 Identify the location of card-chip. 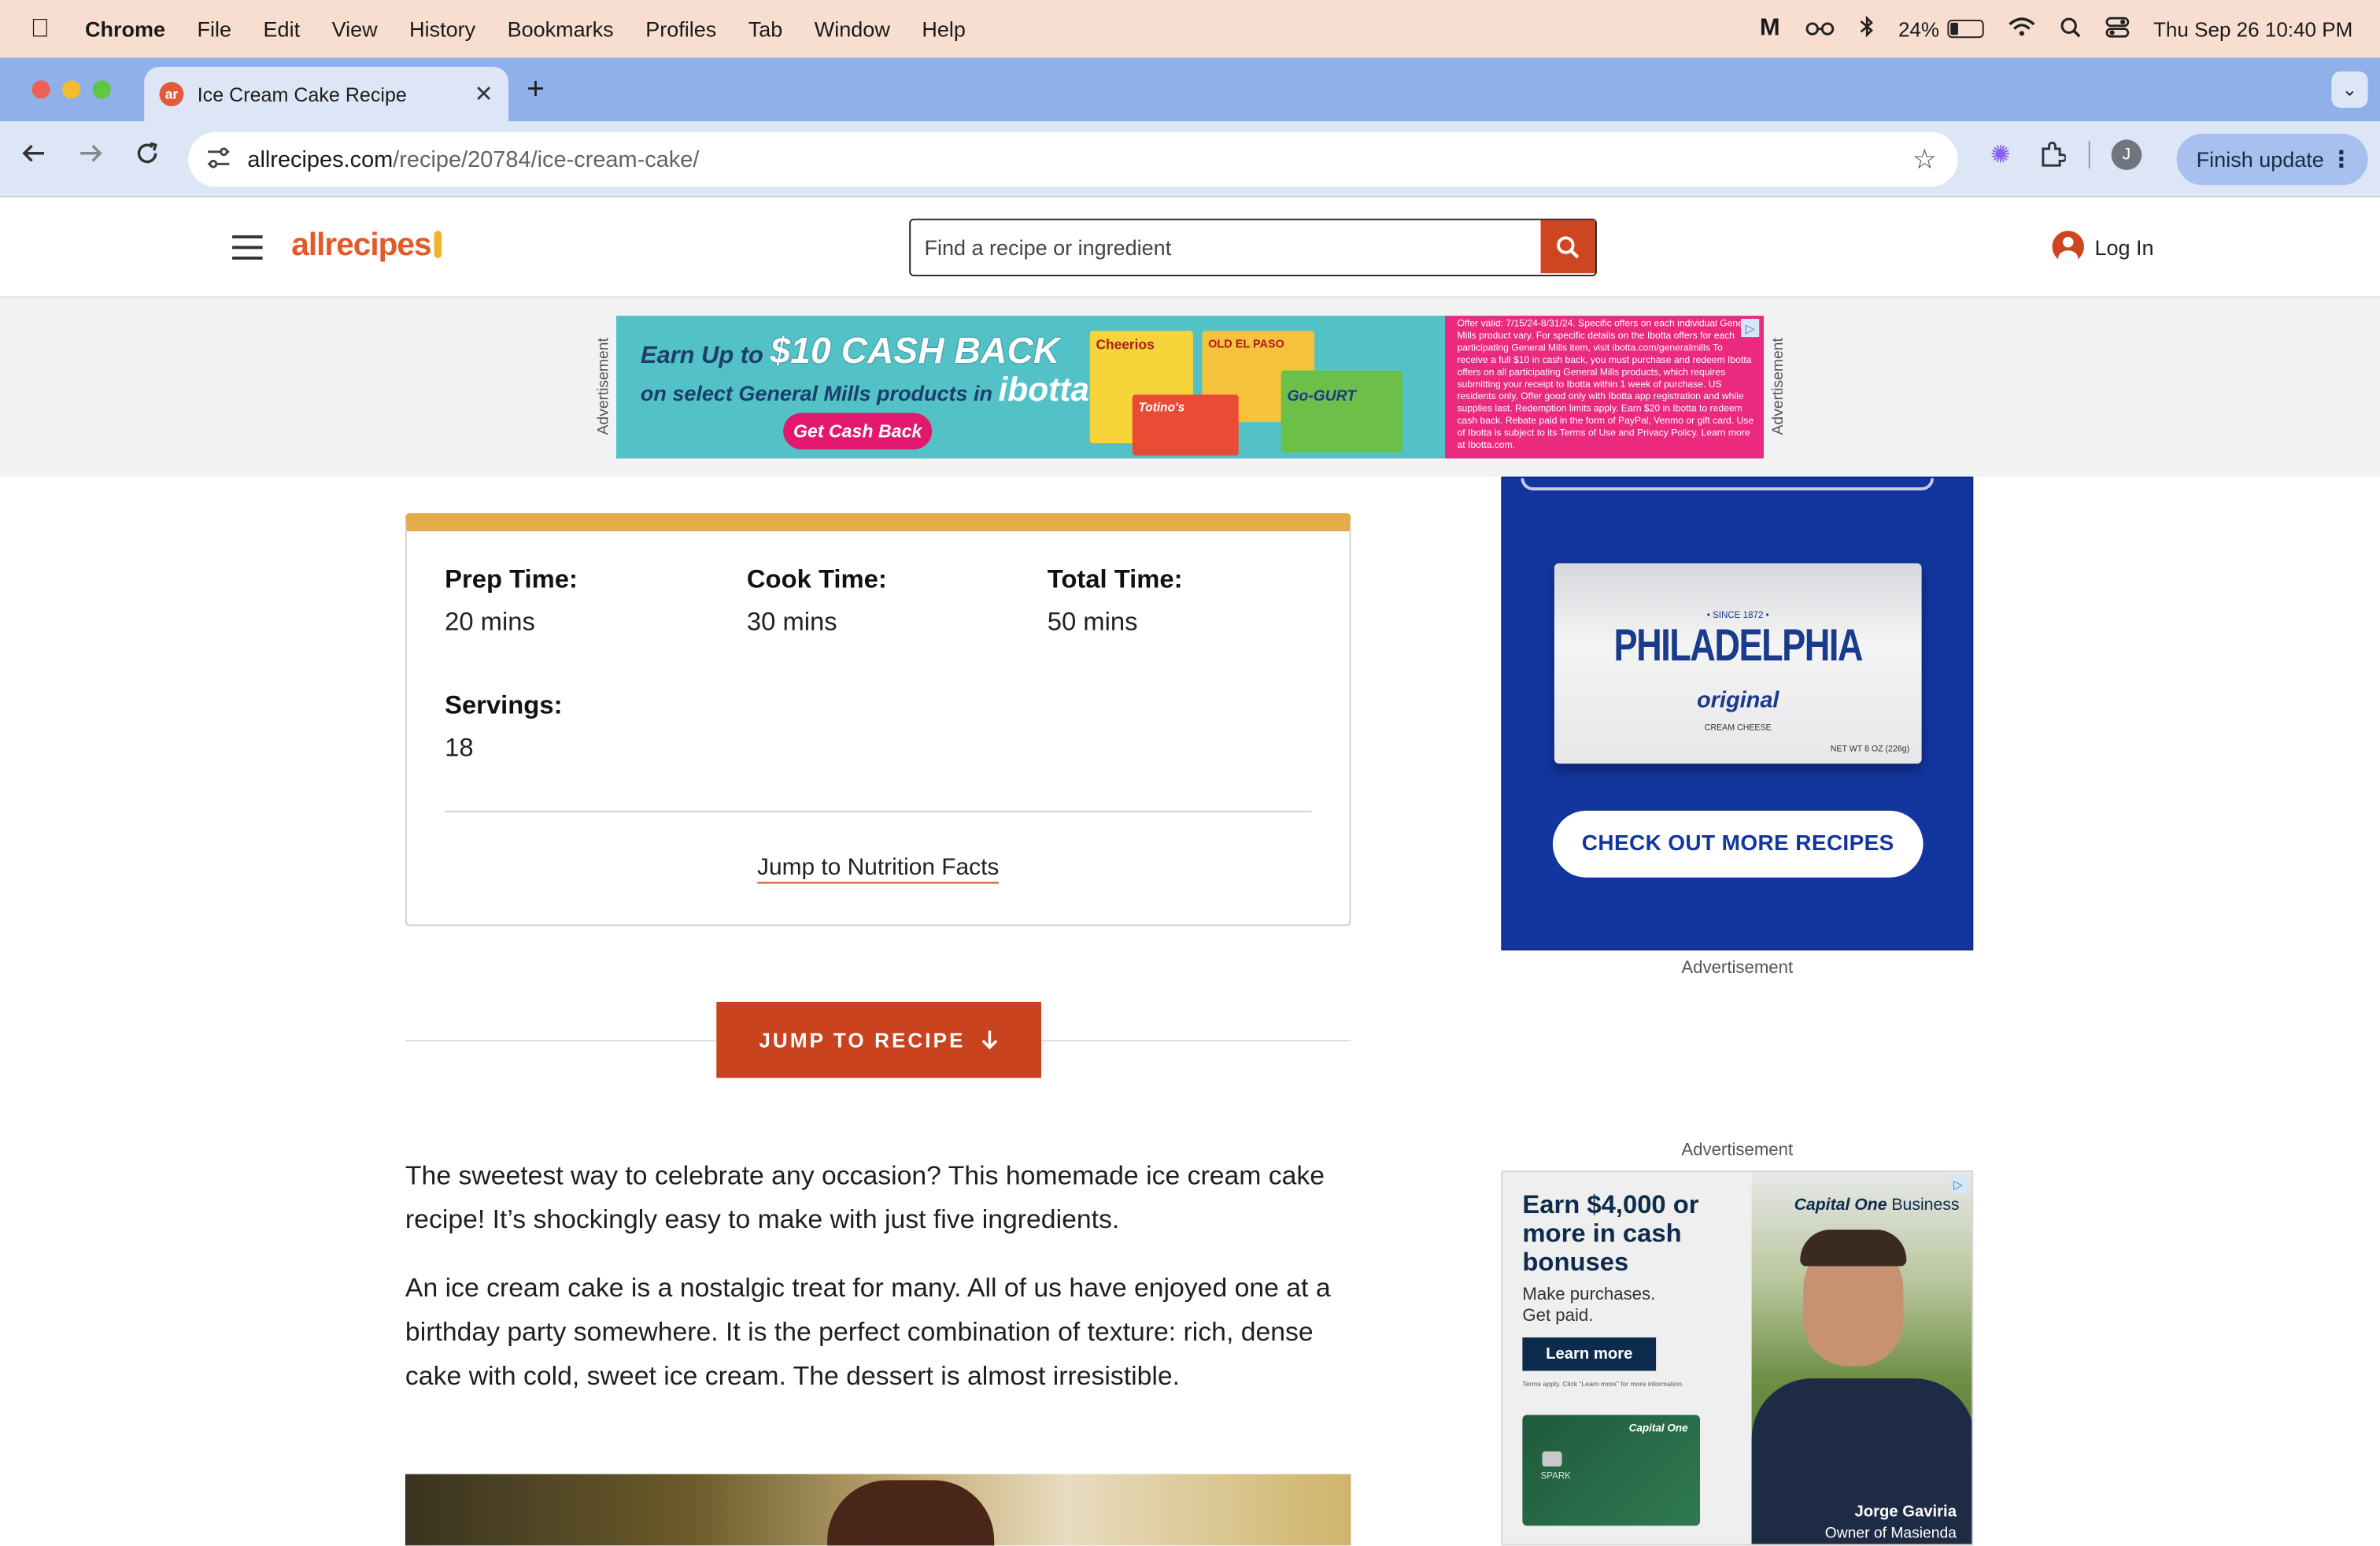
(1552, 1459).